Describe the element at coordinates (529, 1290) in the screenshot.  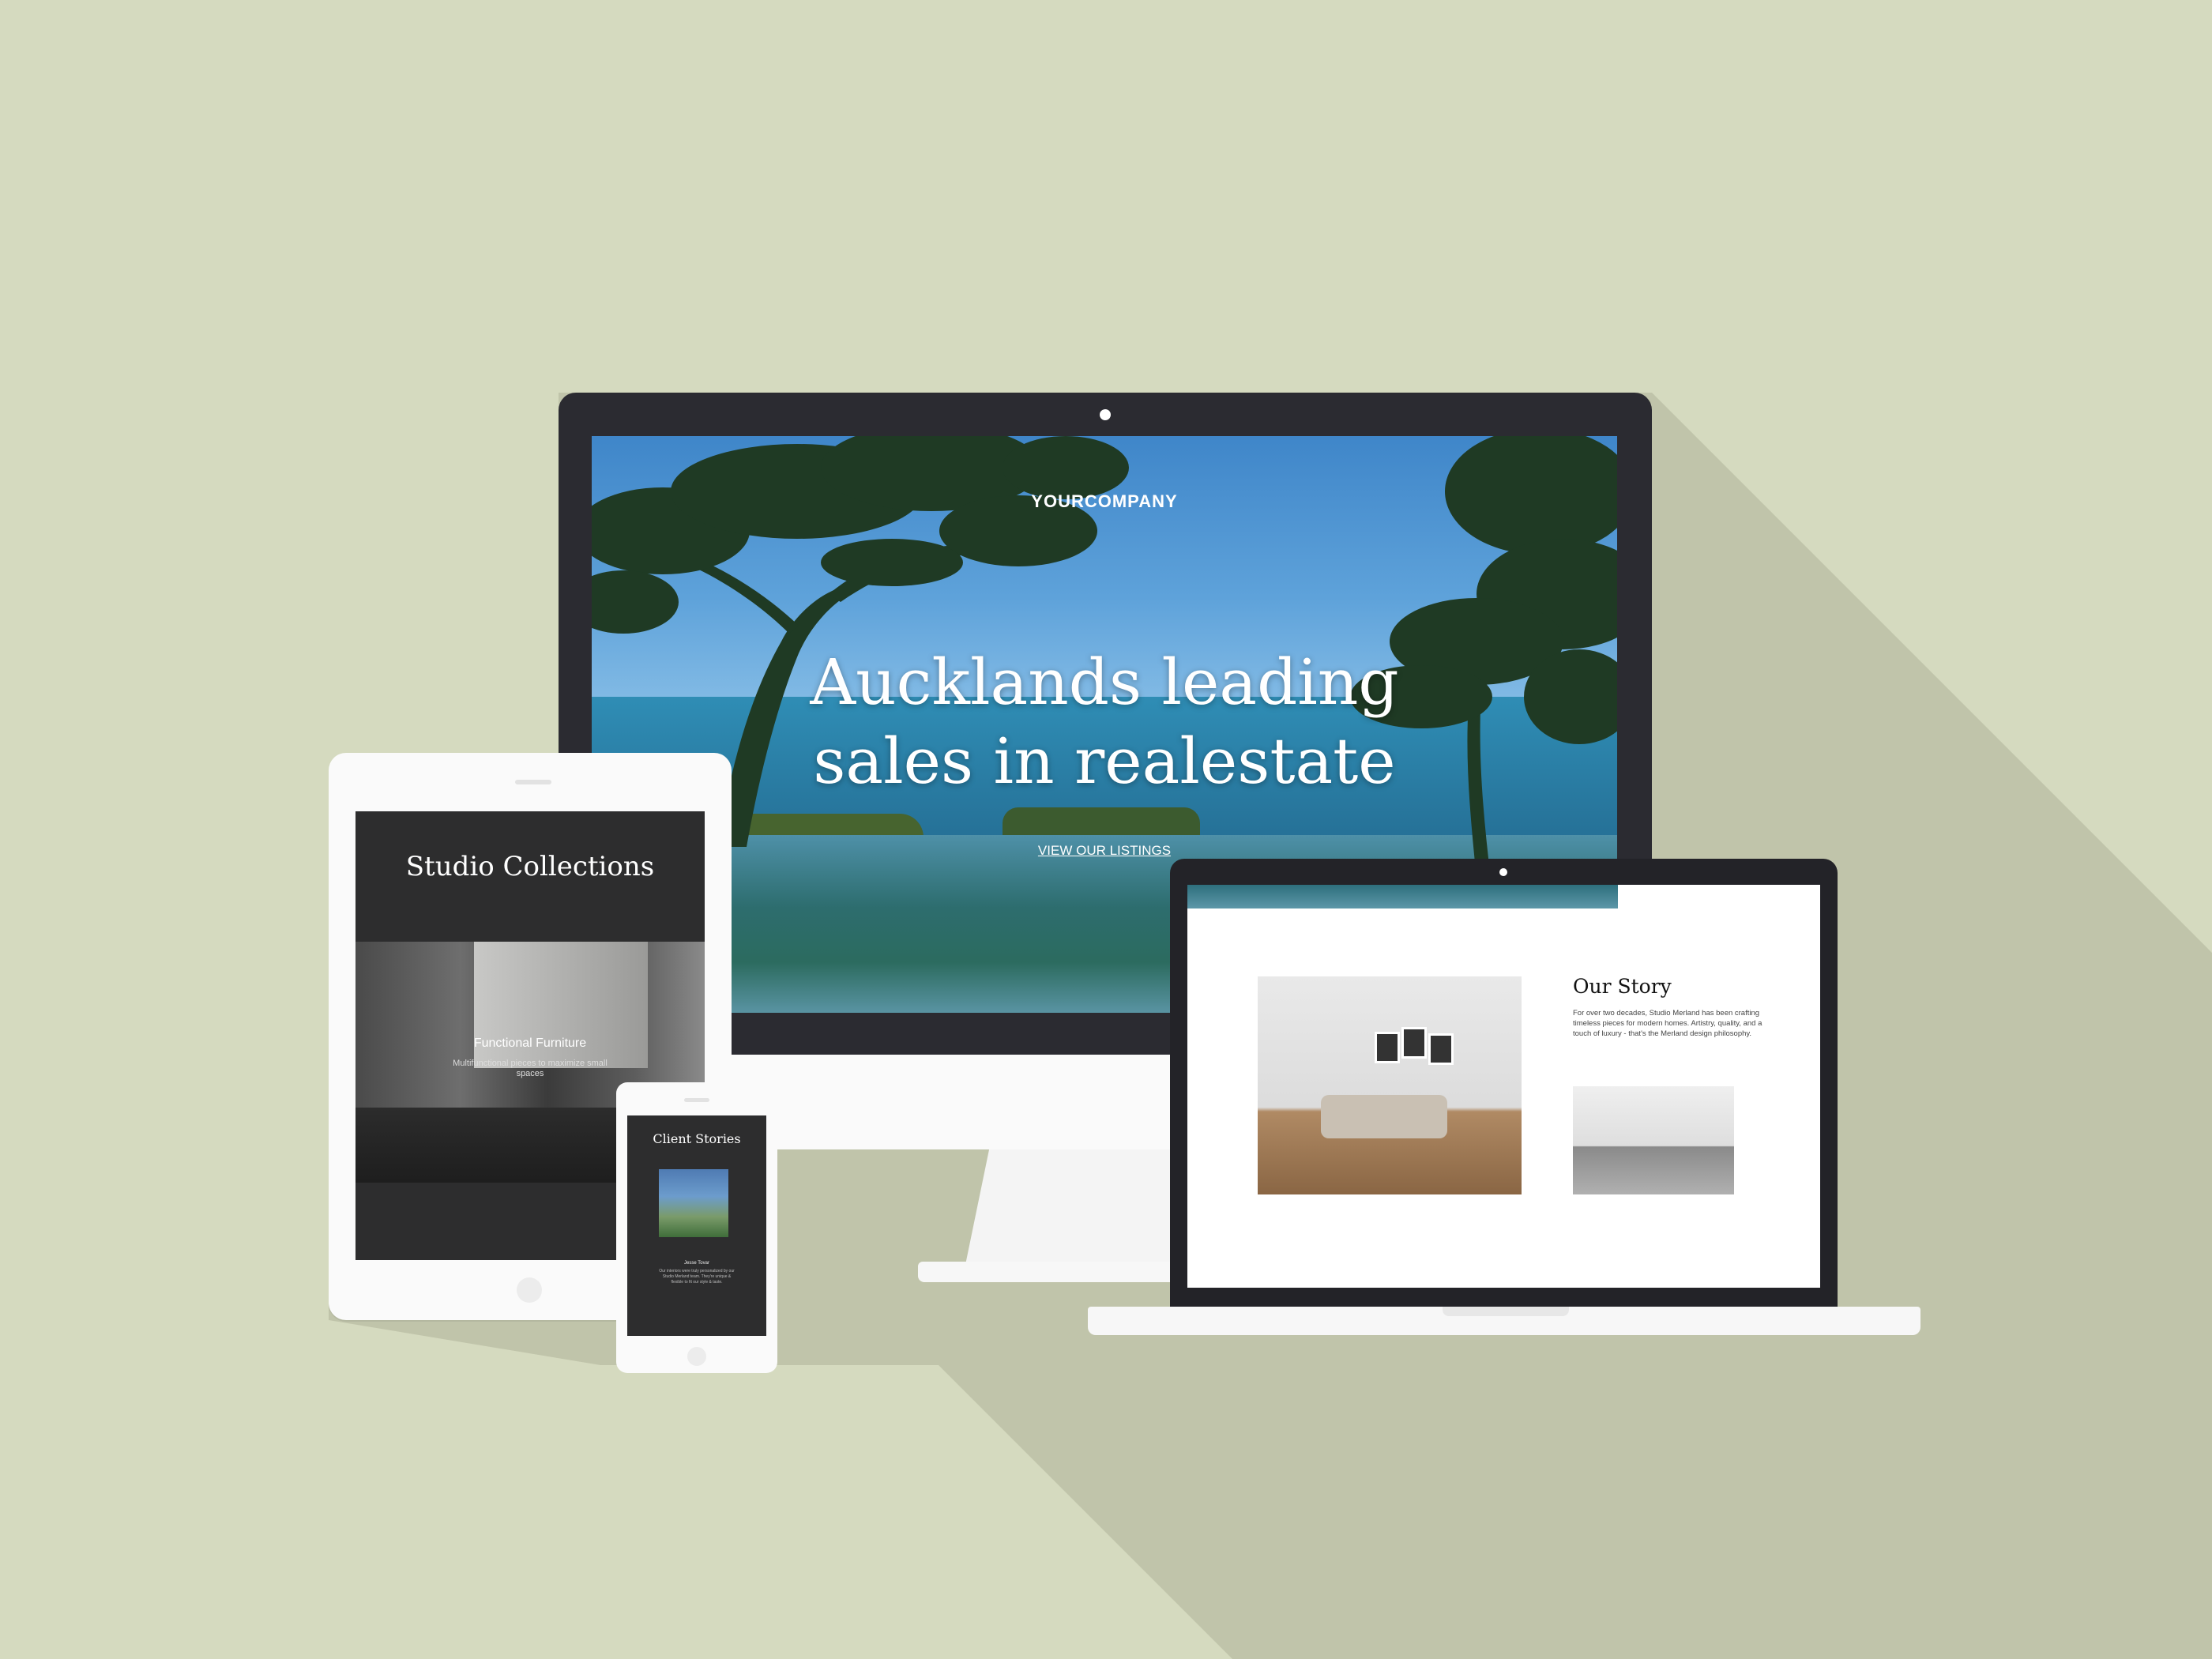
I see `tablet-home-button` at that location.